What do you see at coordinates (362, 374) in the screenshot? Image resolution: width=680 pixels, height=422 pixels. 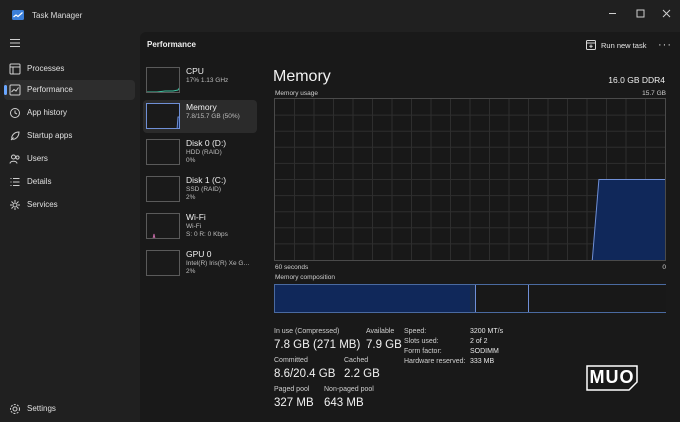 I see `cached-value: 2.2 GB` at bounding box center [362, 374].